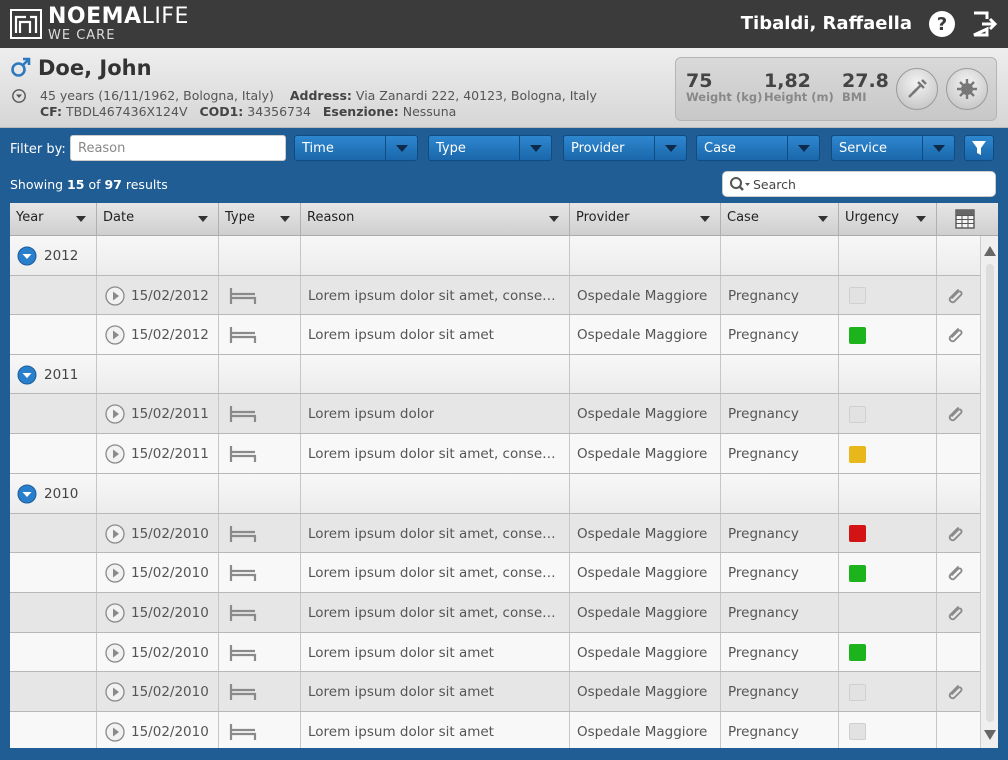  I want to click on column-header-provider: Provider, so click(645, 219).